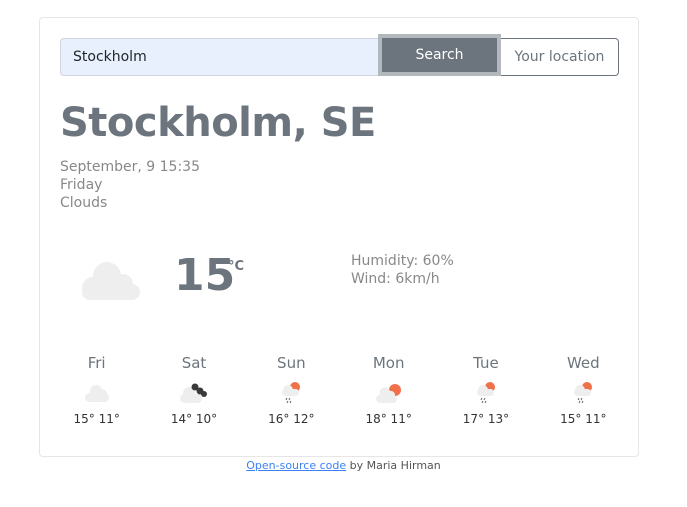 Image resolution: width=687 pixels, height=507 pixels. I want to click on weekday: Friday, so click(81, 185).